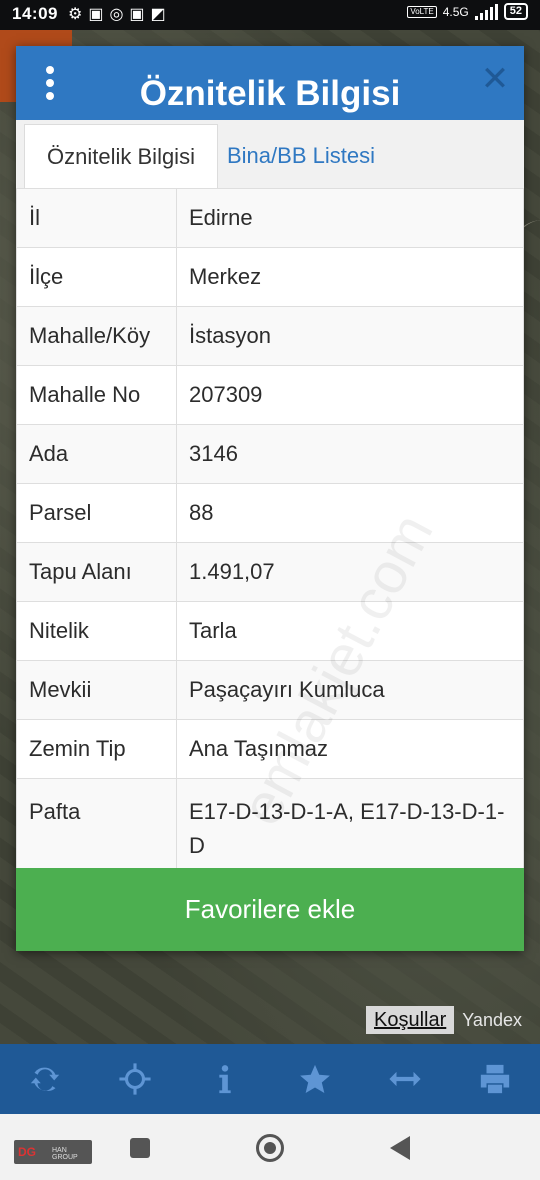 The height and width of the screenshot is (1180, 540). What do you see at coordinates (53, 1152) in the screenshot?
I see `brand-logo: DG HAN GROUP` at bounding box center [53, 1152].